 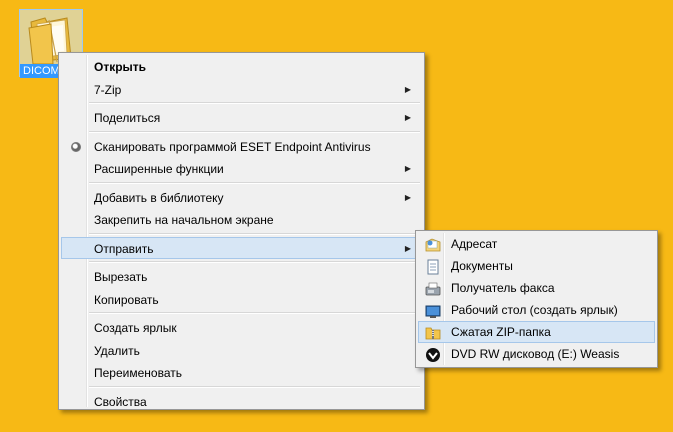 What do you see at coordinates (433, 289) in the screenshot?
I see `fax-icon` at bounding box center [433, 289].